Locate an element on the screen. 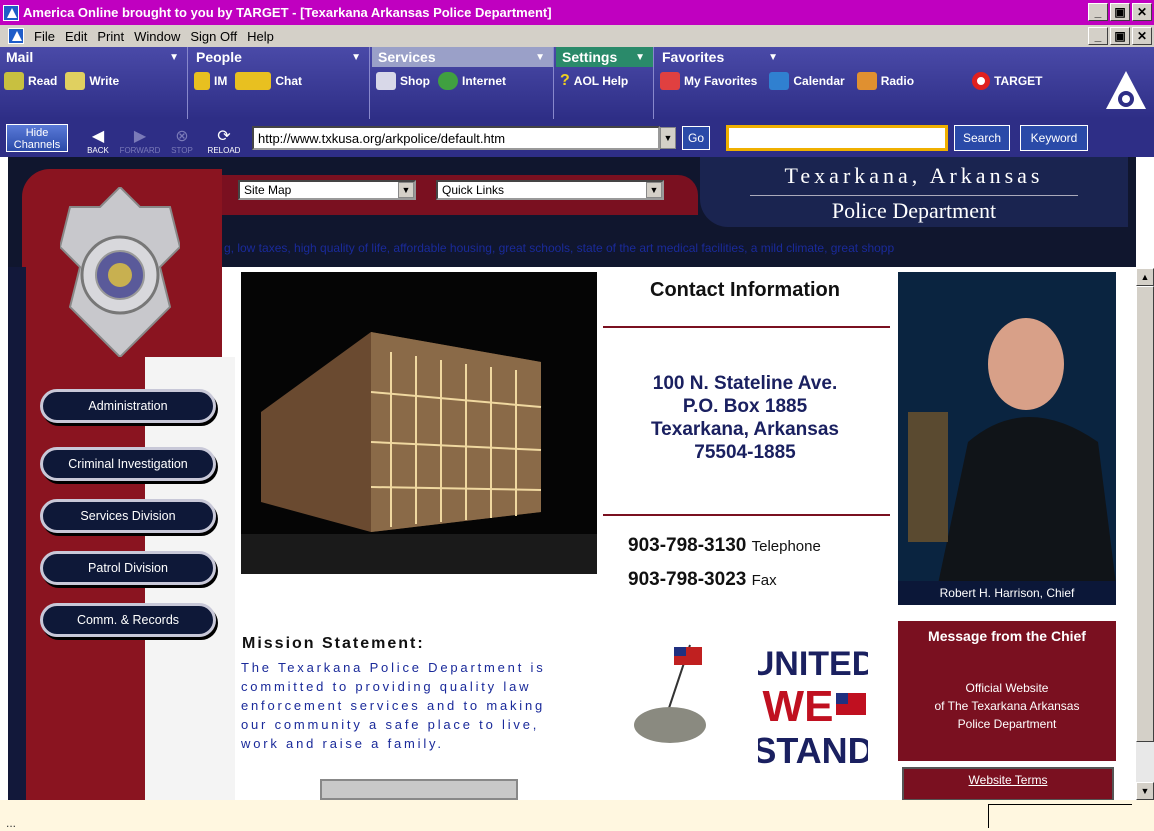 The width and height of the screenshot is (1154, 831). header-department: Police Department is located at coordinates (914, 209).